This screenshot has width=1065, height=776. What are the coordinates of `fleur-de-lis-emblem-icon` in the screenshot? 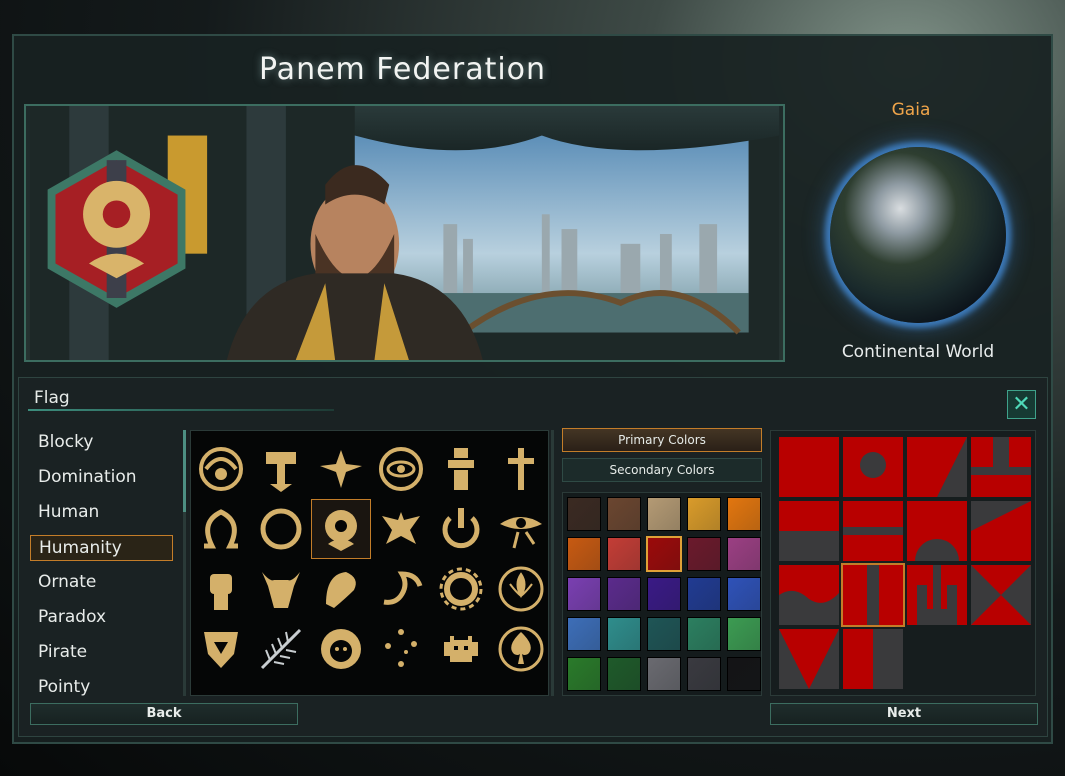 It's located at (519, 589).